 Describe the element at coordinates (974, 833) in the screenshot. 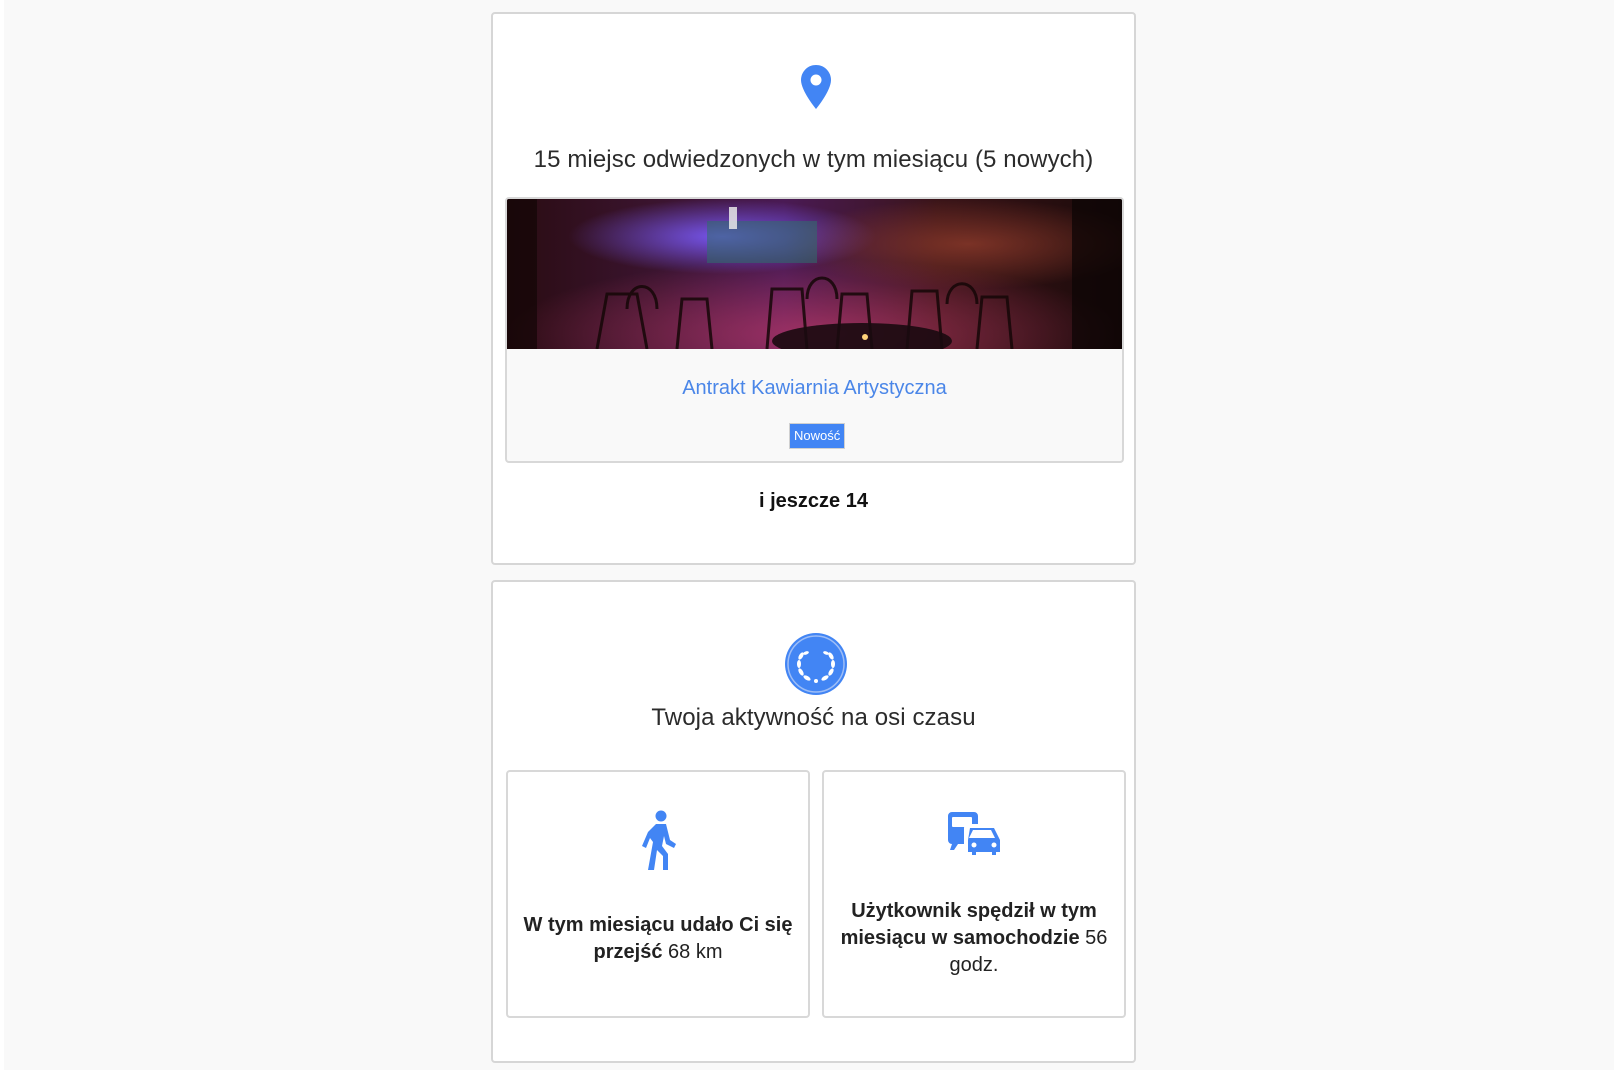

I see `car-and-bus-icon` at that location.